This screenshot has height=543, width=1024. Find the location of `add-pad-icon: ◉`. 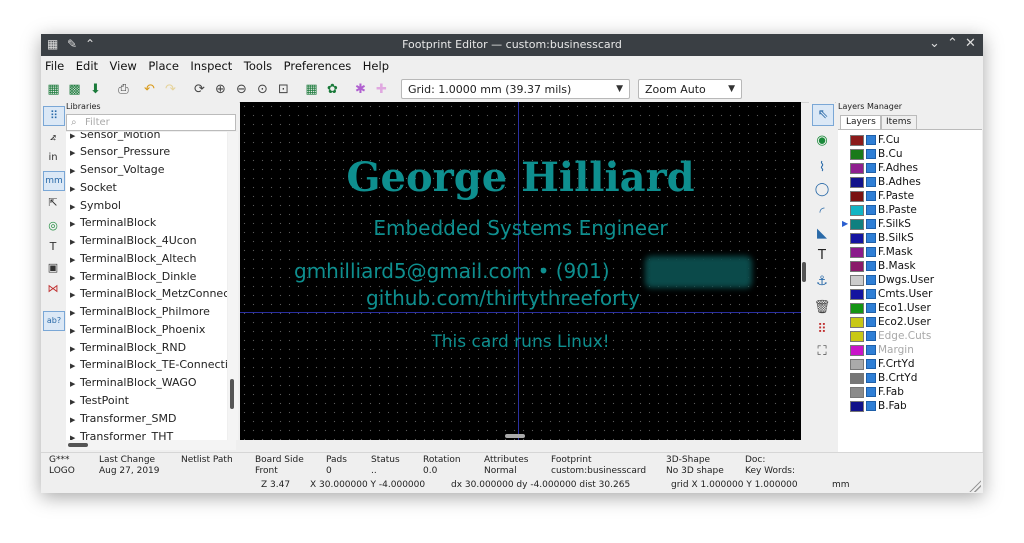

add-pad-icon: ◉ is located at coordinates (822, 141).